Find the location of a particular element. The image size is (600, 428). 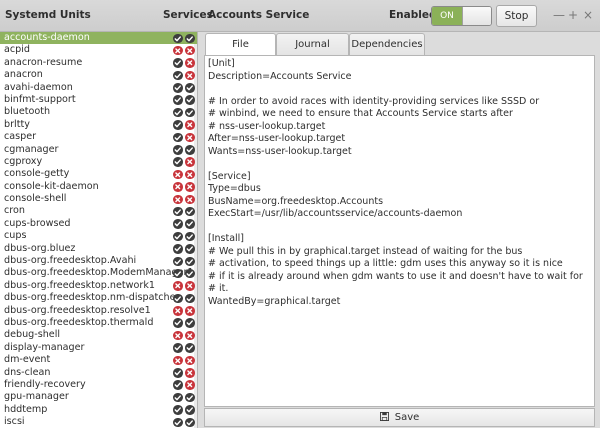

save-icon is located at coordinates (384, 416).